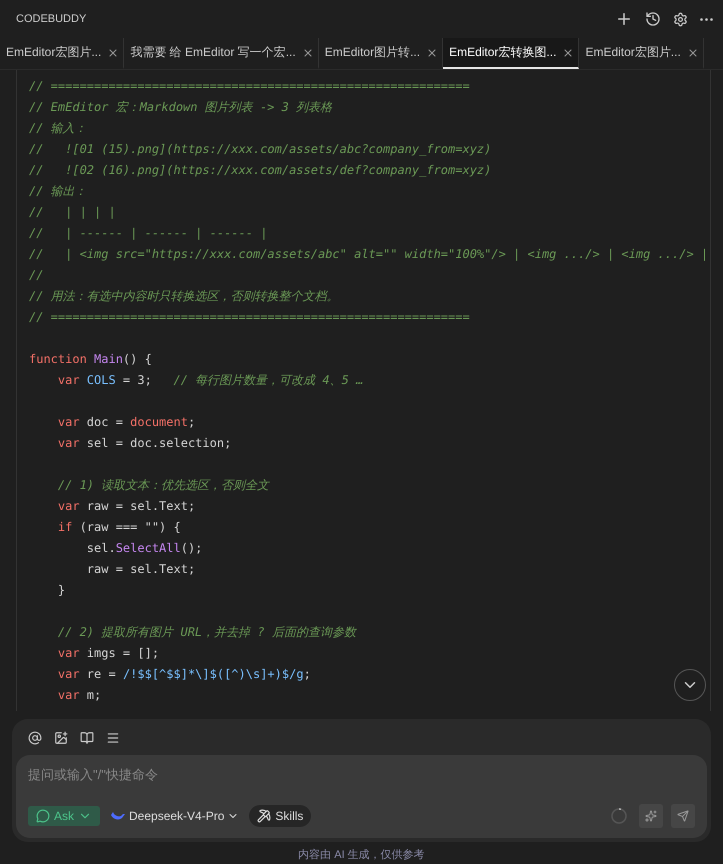 This screenshot has width=723, height=864. Describe the element at coordinates (126, 506) in the screenshot. I see `code-line: var raw = sel.Text;` at that location.